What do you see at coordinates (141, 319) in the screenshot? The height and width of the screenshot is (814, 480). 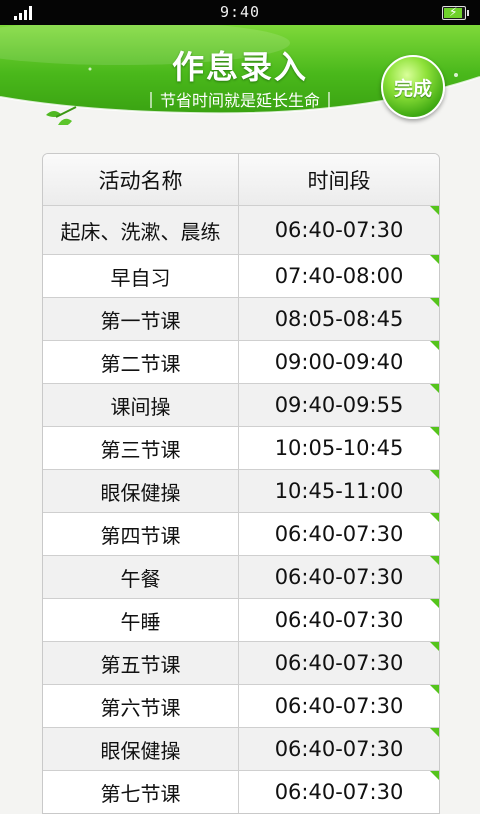 I see `activity-cell: 第一节课` at bounding box center [141, 319].